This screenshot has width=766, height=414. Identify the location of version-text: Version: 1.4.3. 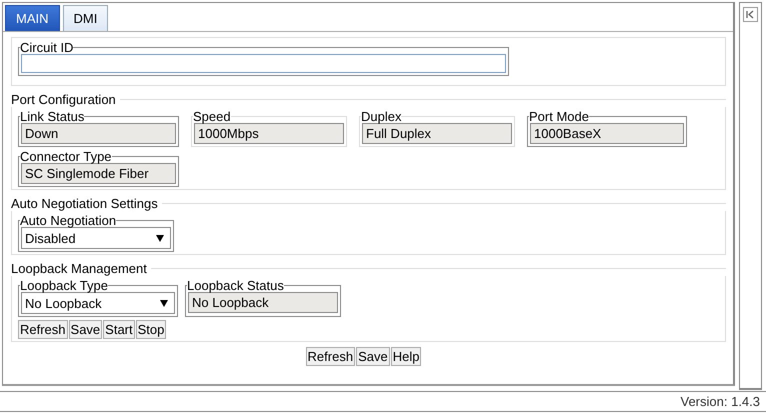
(720, 401).